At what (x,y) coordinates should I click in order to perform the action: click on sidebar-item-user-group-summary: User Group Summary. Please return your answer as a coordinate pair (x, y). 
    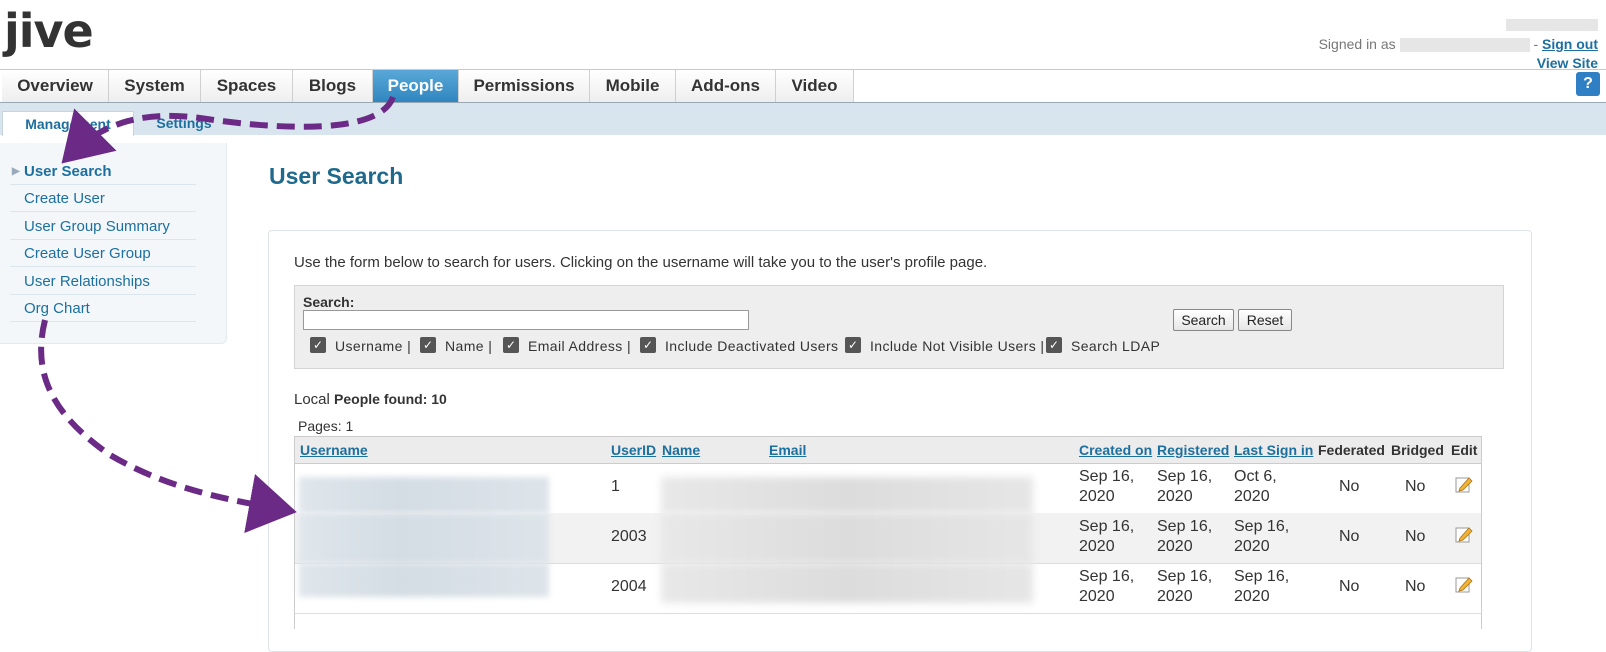
    Looking at the image, I should click on (103, 226).